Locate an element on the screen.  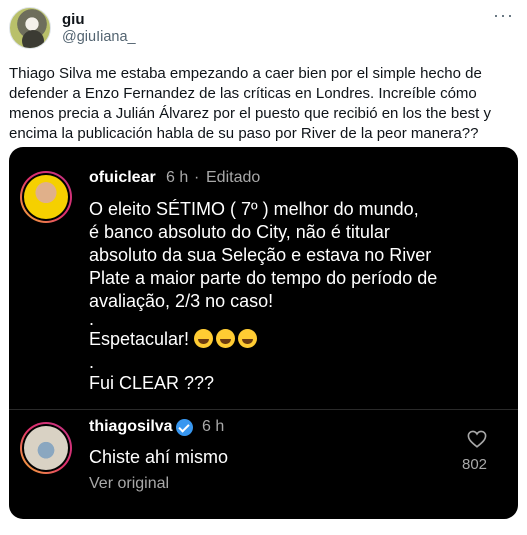
heart-icon is located at coordinates (477, 439).